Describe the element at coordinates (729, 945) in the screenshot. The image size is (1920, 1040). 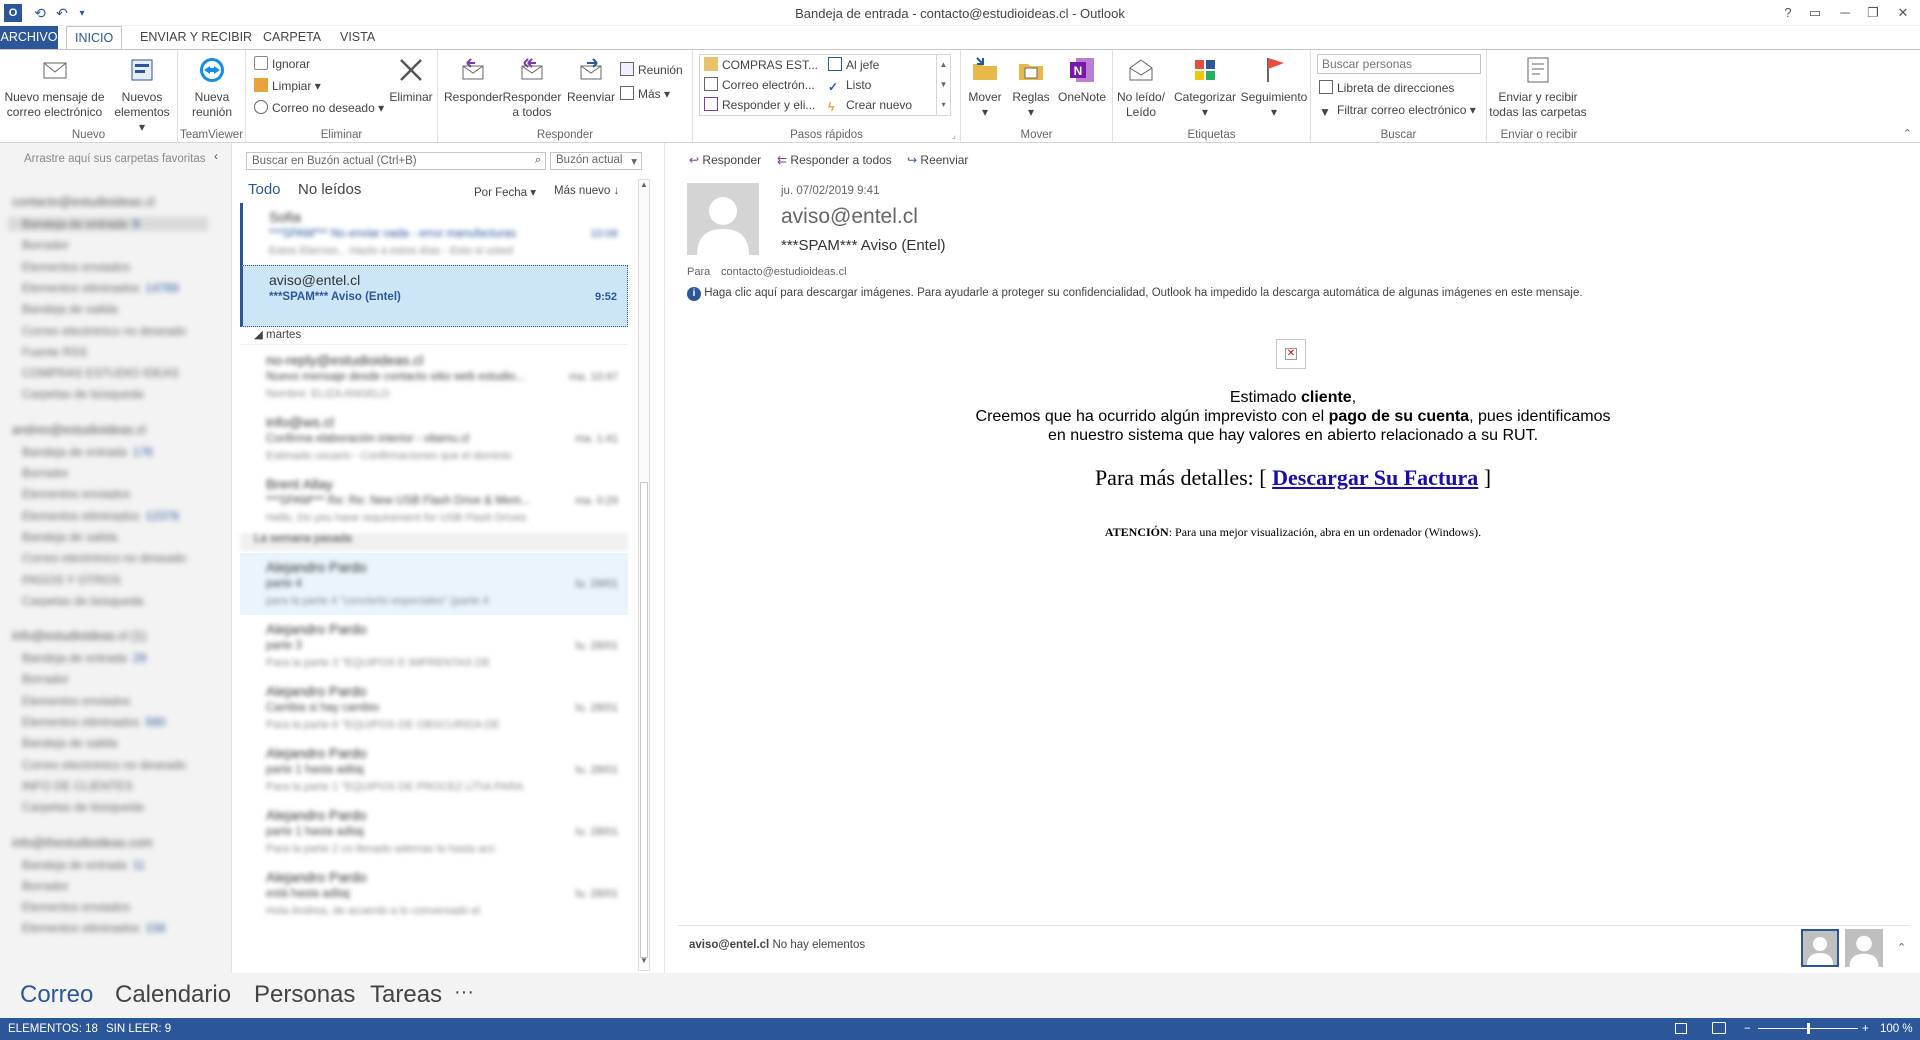
I see `people-pane-name: aviso@entel.cl` at that location.